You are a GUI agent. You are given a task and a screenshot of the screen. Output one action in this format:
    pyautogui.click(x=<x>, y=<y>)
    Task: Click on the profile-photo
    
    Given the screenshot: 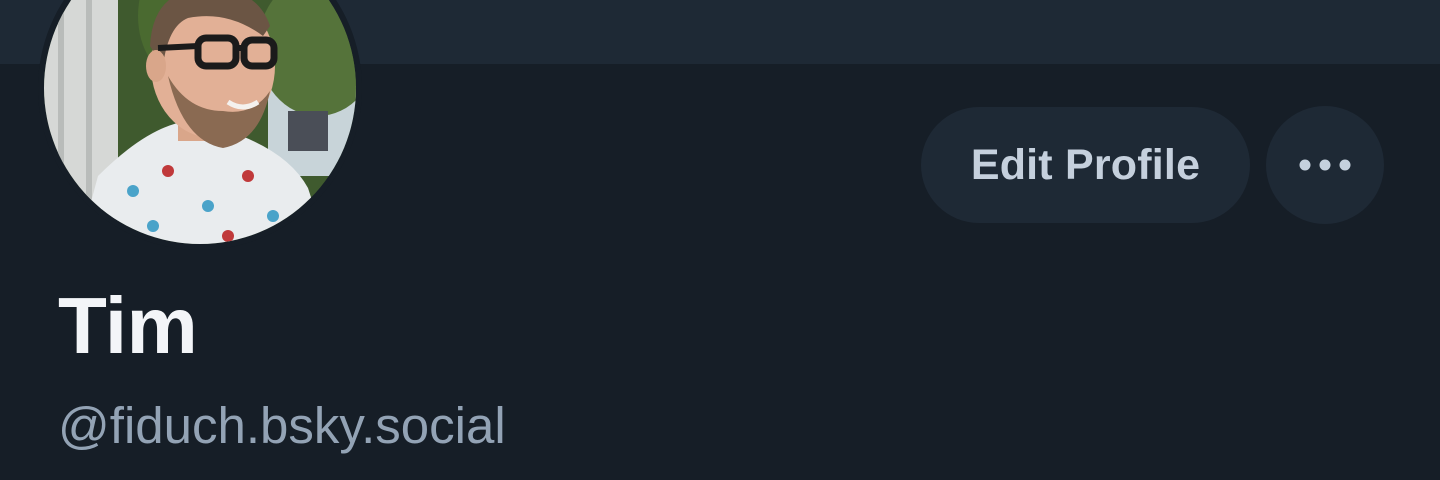 What is the action you would take?
    pyautogui.click(x=200, y=125)
    